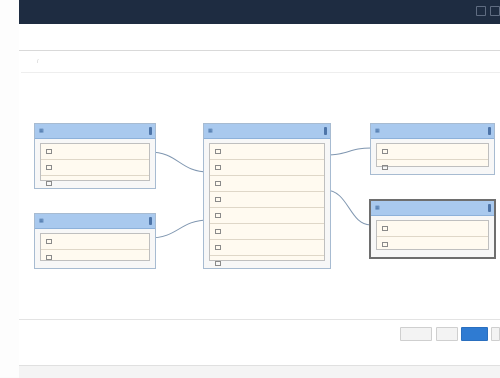 This screenshot has width=500, height=378. I want to click on title-bar, so click(259, 12).